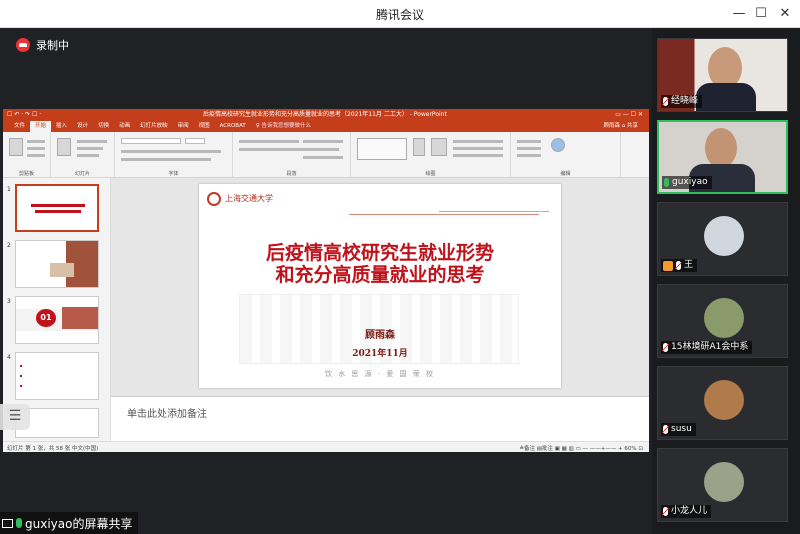  Describe the element at coordinates (82, 174) in the screenshot. I see `ribbon-group-label: 幻灯片` at that location.